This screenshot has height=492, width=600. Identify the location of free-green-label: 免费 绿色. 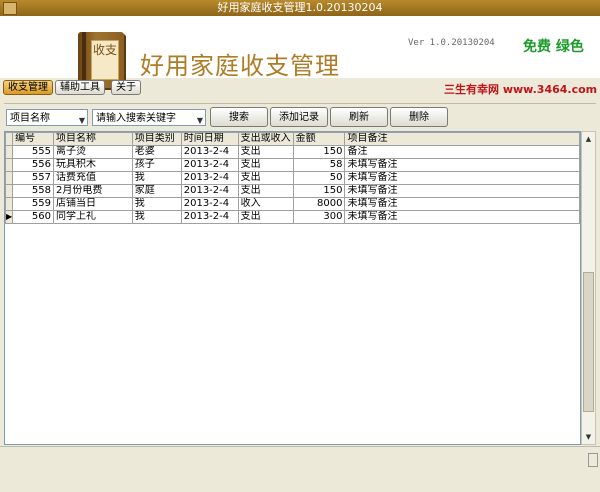
(553, 47).